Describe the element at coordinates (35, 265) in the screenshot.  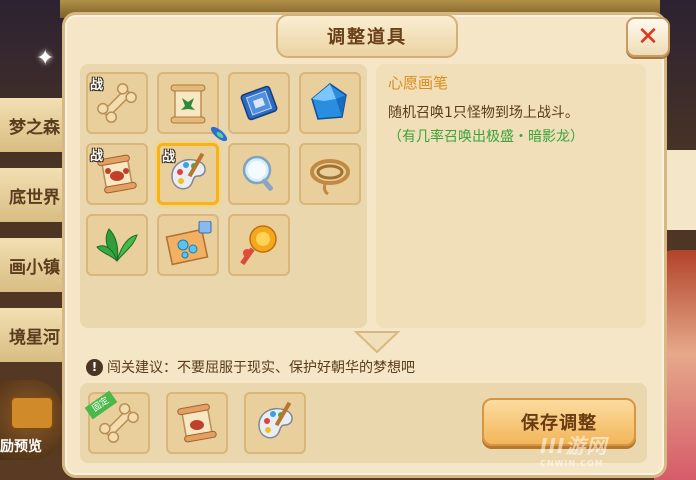
I see `side-tab-2: 画小镇` at that location.